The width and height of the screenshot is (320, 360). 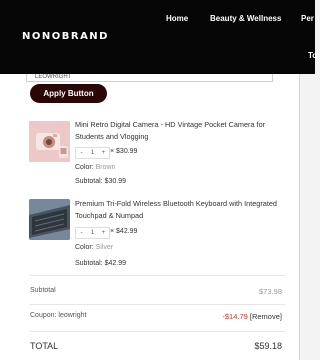 What do you see at coordinates (58, 315) in the screenshot?
I see `coupon-label: Coupon: leowright` at bounding box center [58, 315].